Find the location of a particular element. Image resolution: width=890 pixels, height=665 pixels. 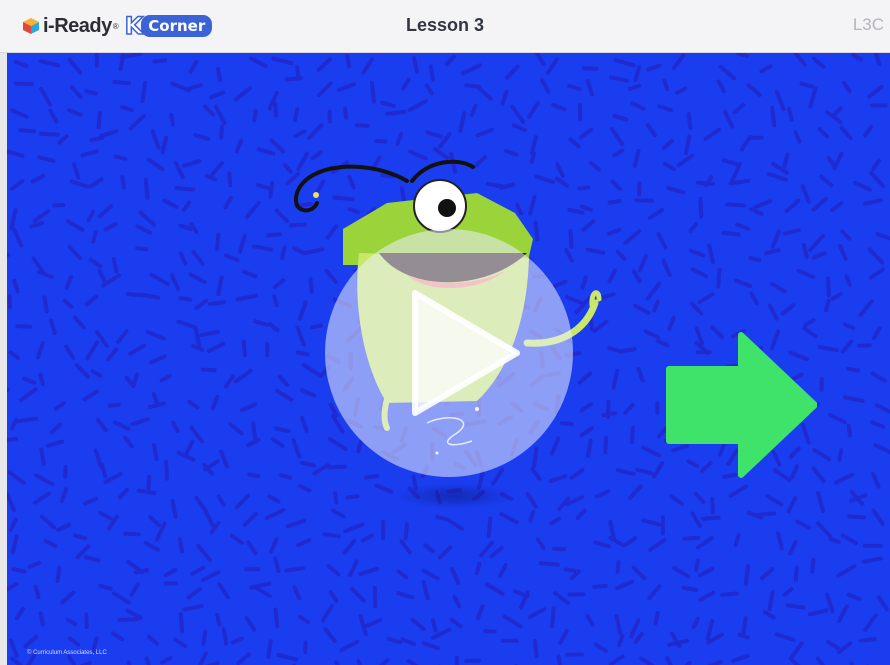

copyright-text: © Curriculum Associates, LLC is located at coordinates (67, 653).